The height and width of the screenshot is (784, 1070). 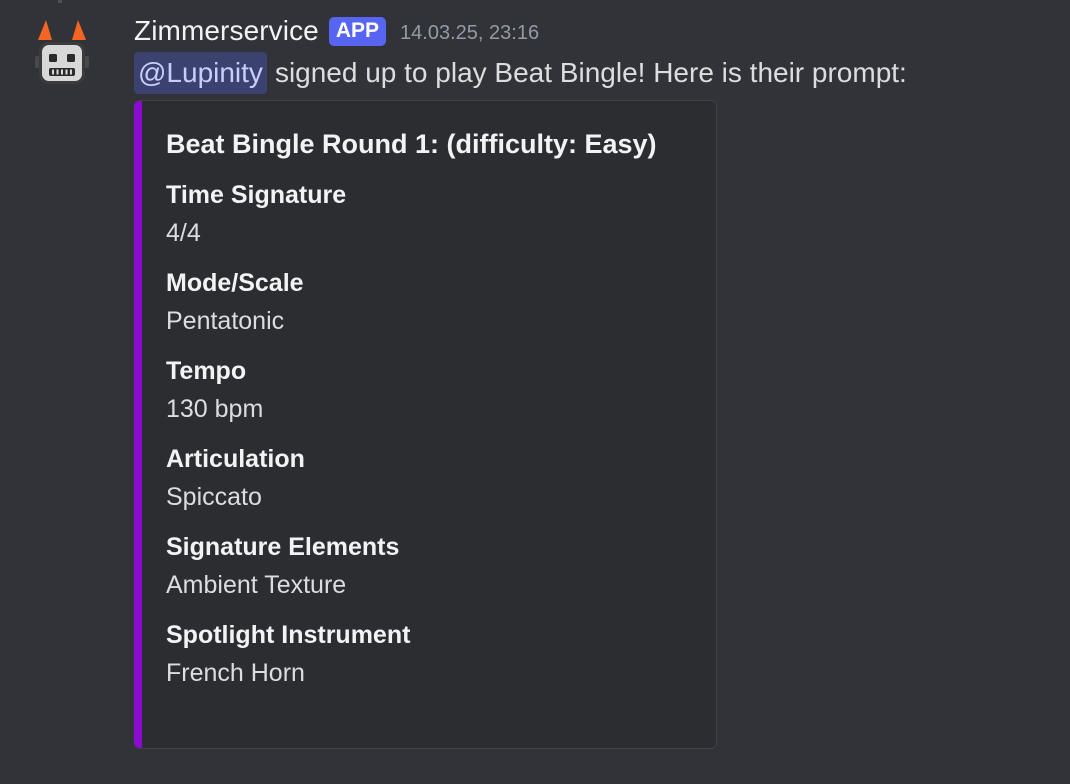 I want to click on field-value: Ambient Texture, so click(x=256, y=585).